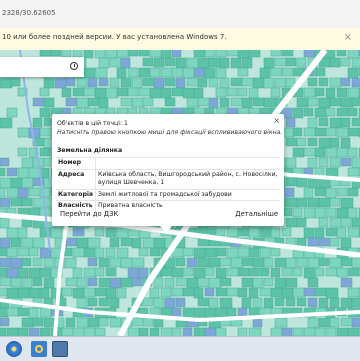 This screenshot has width=360, height=361. I want to click on info-icon, so click(74, 66).